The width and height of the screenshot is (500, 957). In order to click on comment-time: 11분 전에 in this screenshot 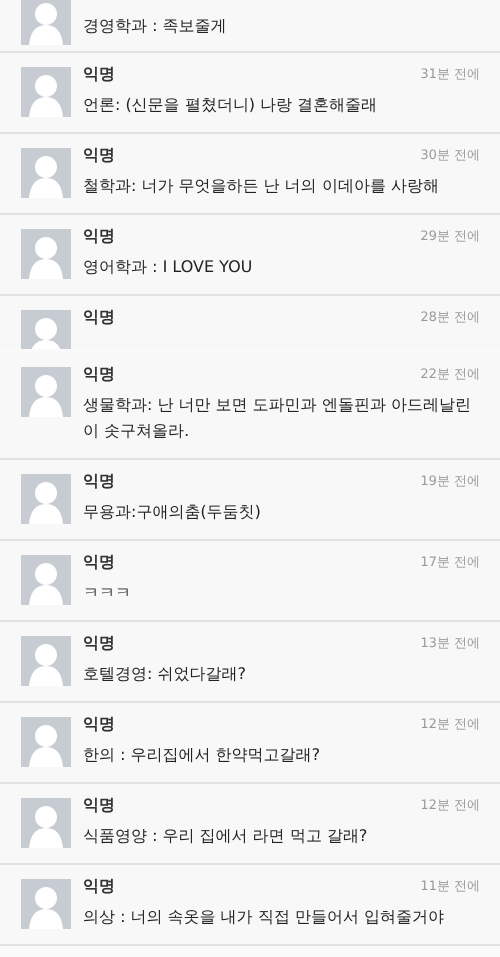, I will do `click(450, 886)`.